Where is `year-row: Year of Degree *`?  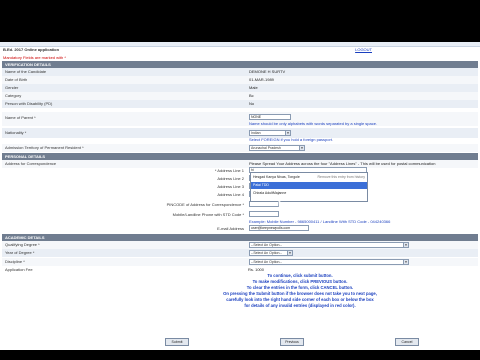 year-row: Year of Degree * is located at coordinates (240, 253).